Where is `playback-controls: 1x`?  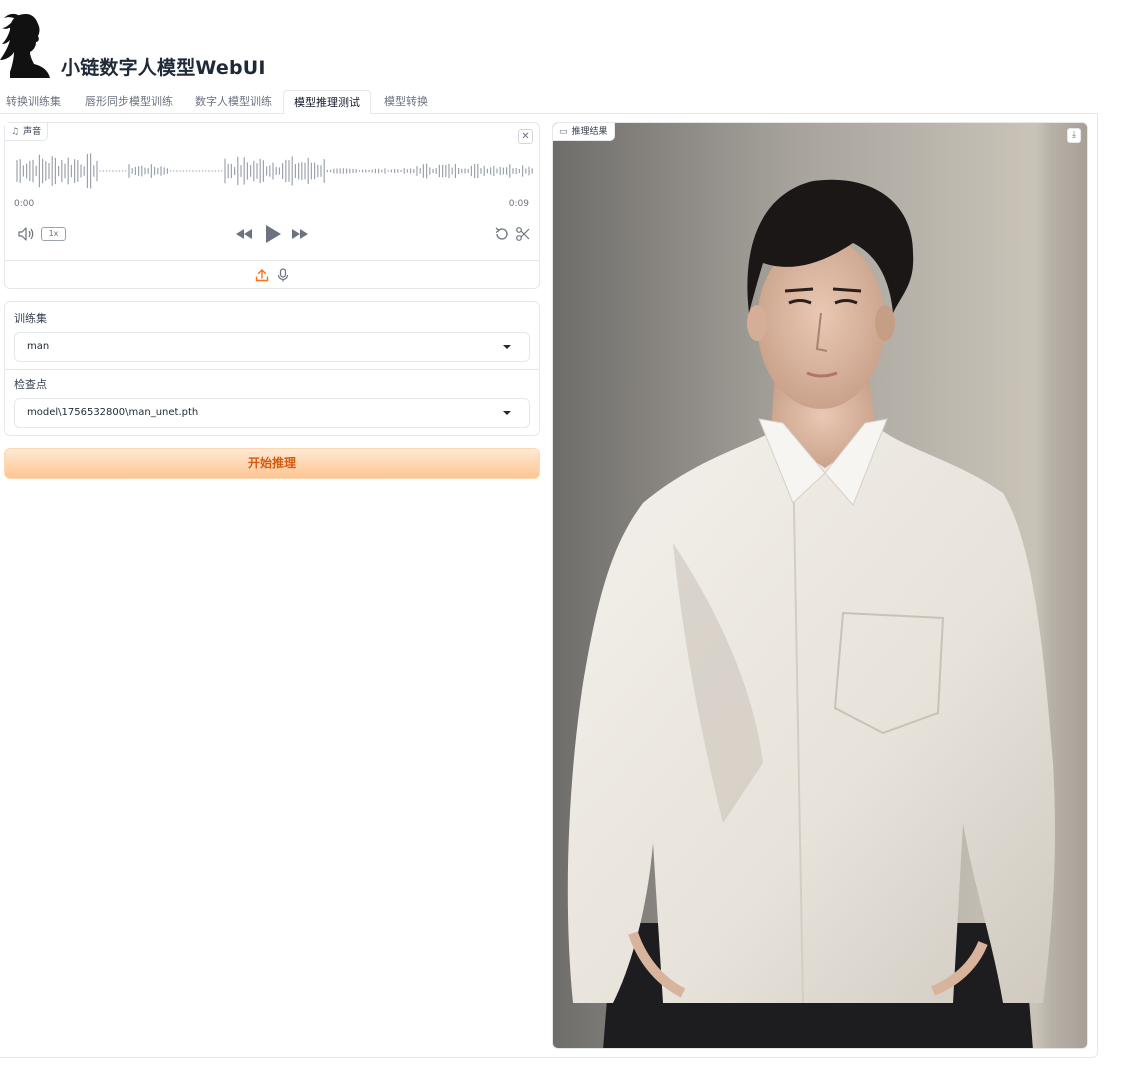 playback-controls: 1x is located at coordinates (272, 234).